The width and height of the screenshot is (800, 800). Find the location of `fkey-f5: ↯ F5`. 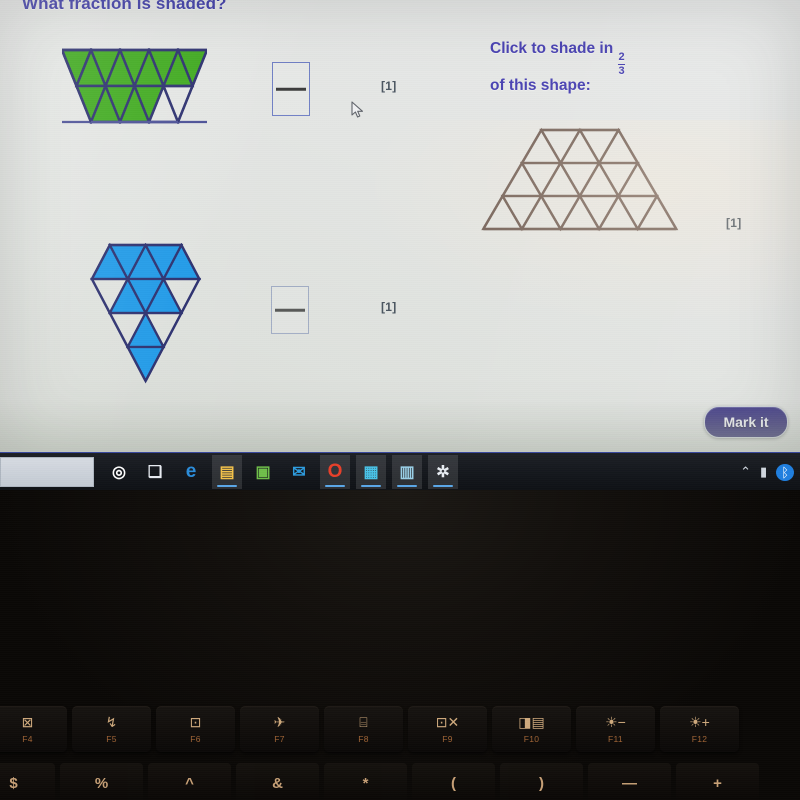

fkey-f5: ↯ F5 is located at coordinates (111, 729).